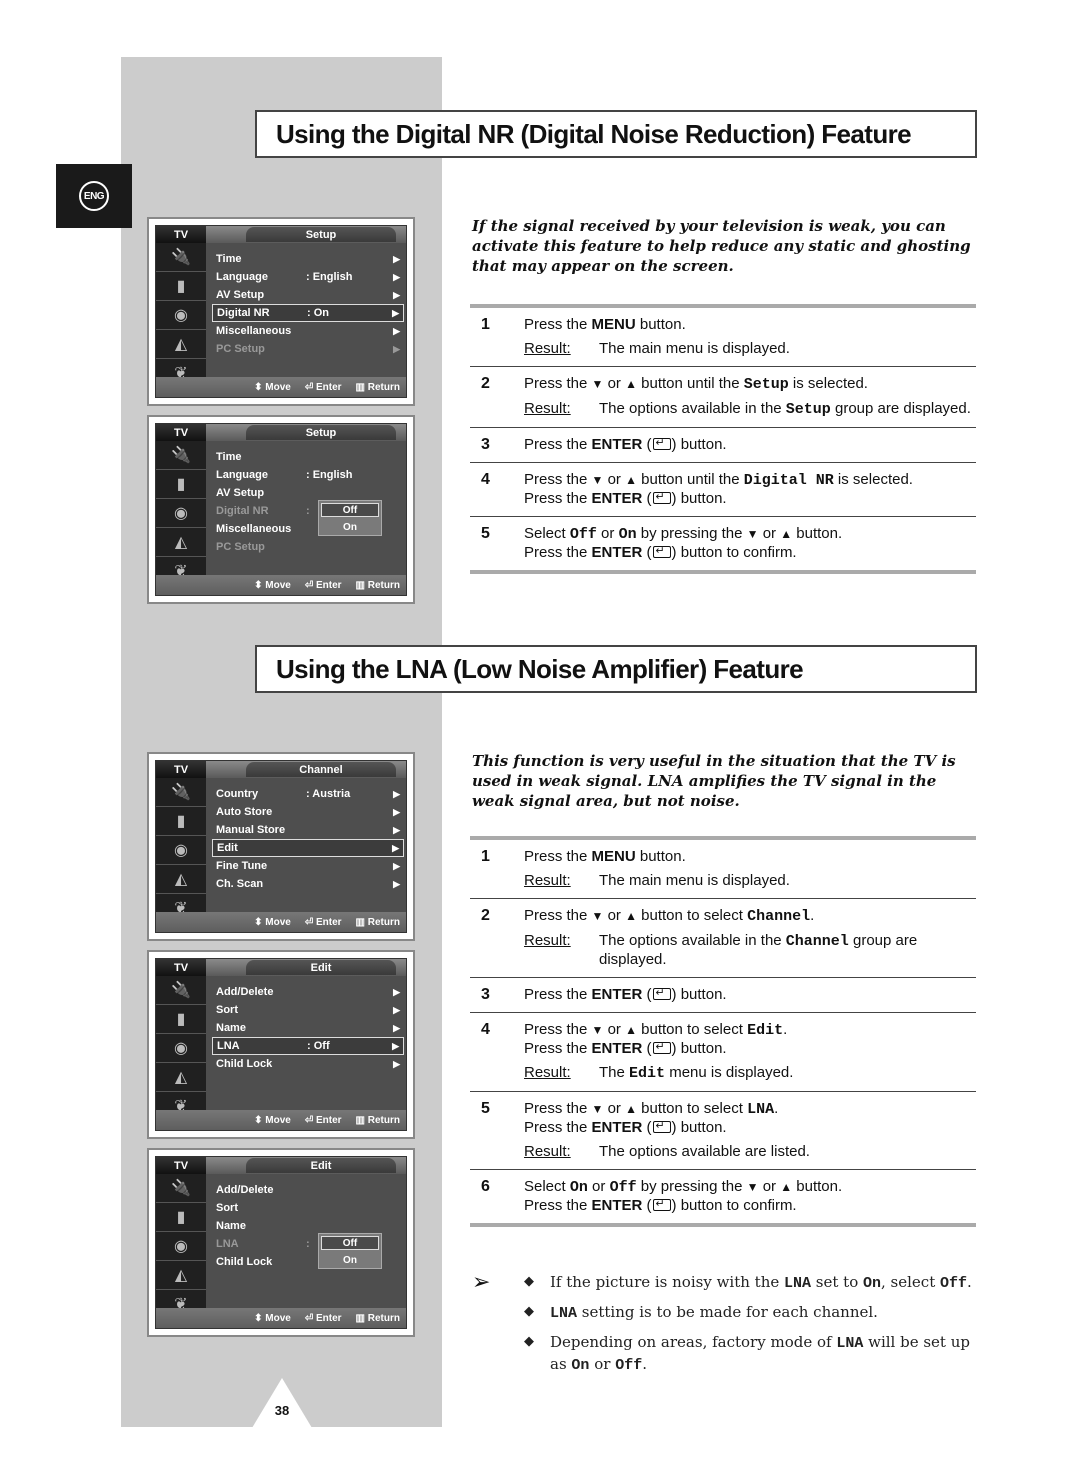  I want to click on menu-item: Ch. Scan ▶, so click(308, 884).